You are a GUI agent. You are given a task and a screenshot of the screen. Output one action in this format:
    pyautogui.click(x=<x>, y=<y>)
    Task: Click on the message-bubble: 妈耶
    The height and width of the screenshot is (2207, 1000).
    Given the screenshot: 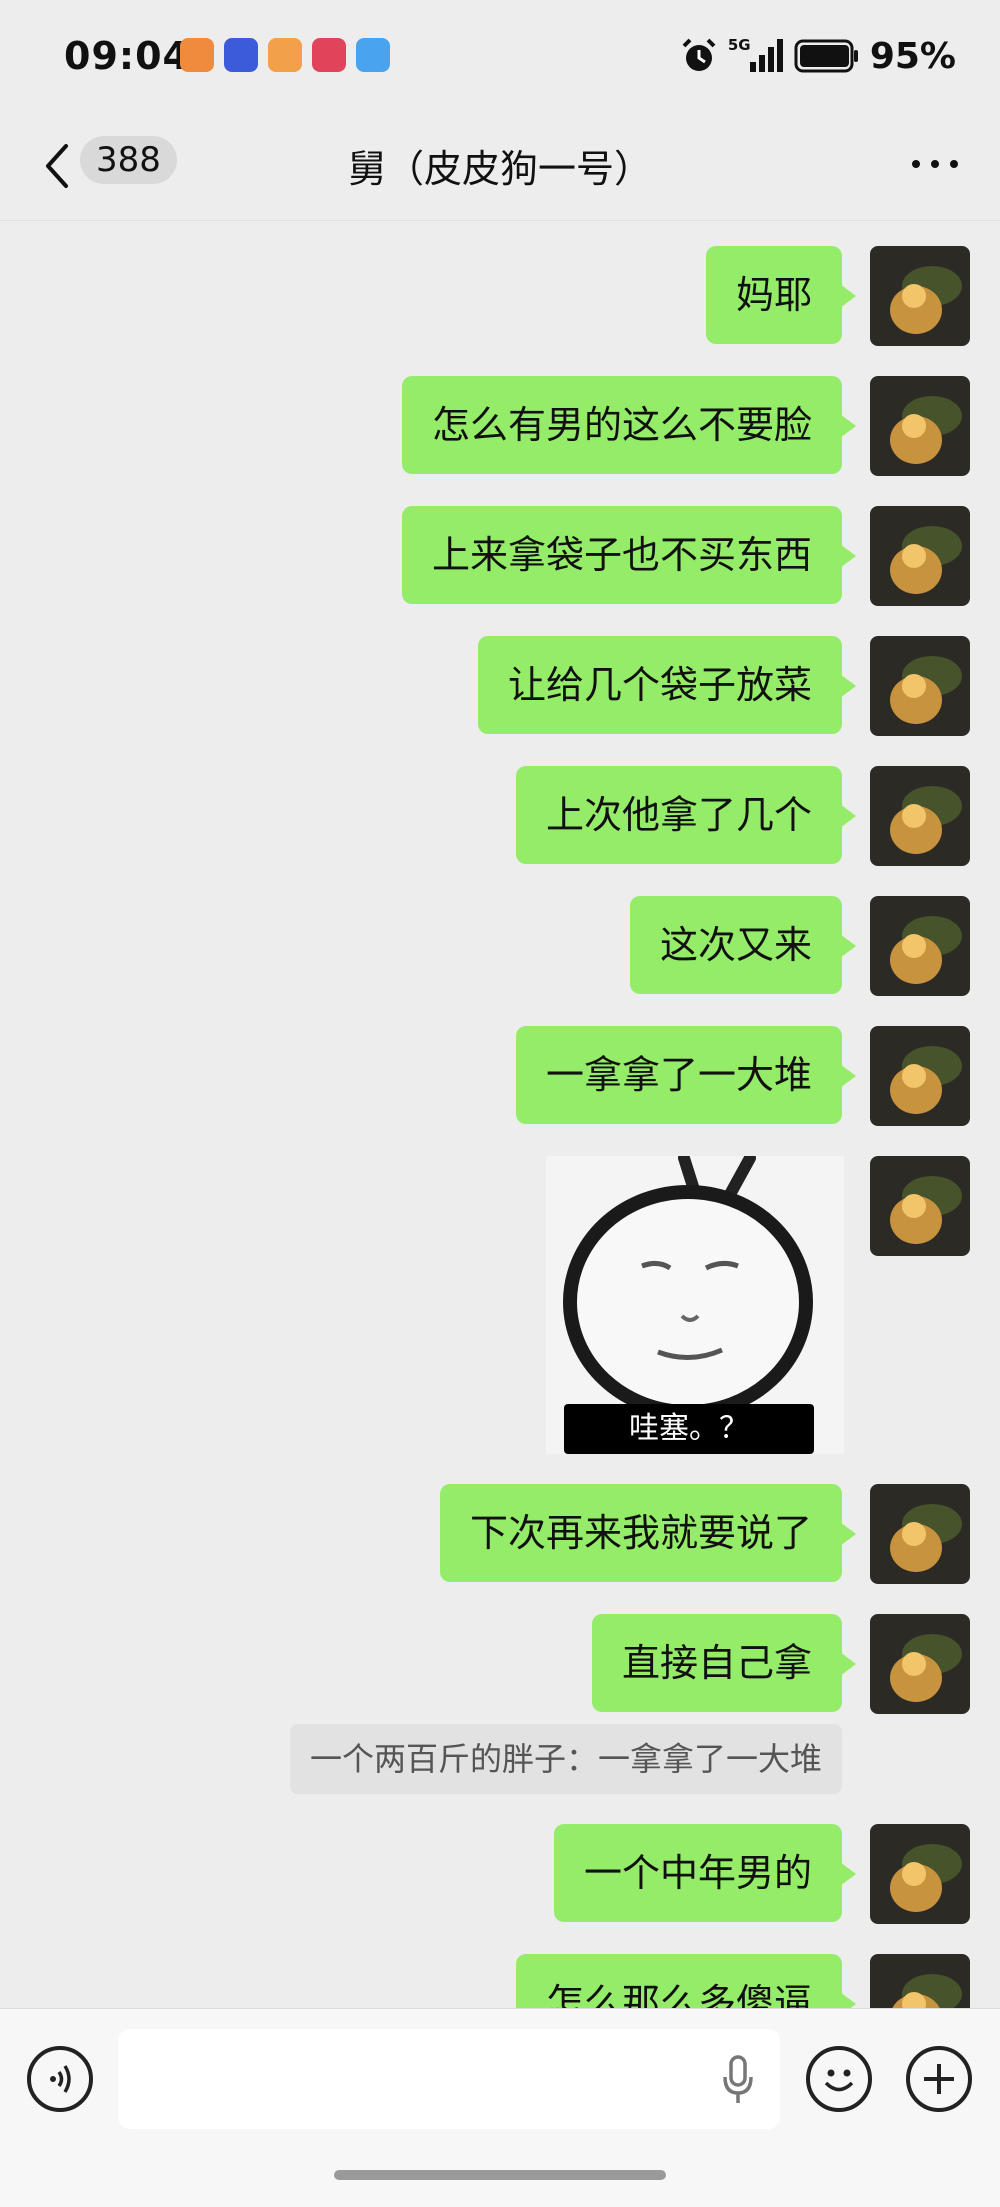 What is the action you would take?
    pyautogui.click(x=781, y=295)
    